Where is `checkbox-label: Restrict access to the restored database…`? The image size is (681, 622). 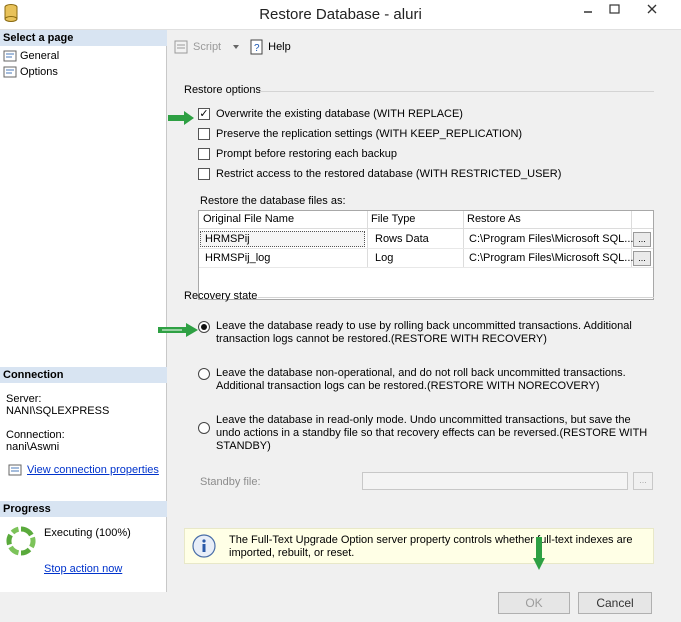
checkbox-label: Restrict access to the restored database… is located at coordinates (389, 174).